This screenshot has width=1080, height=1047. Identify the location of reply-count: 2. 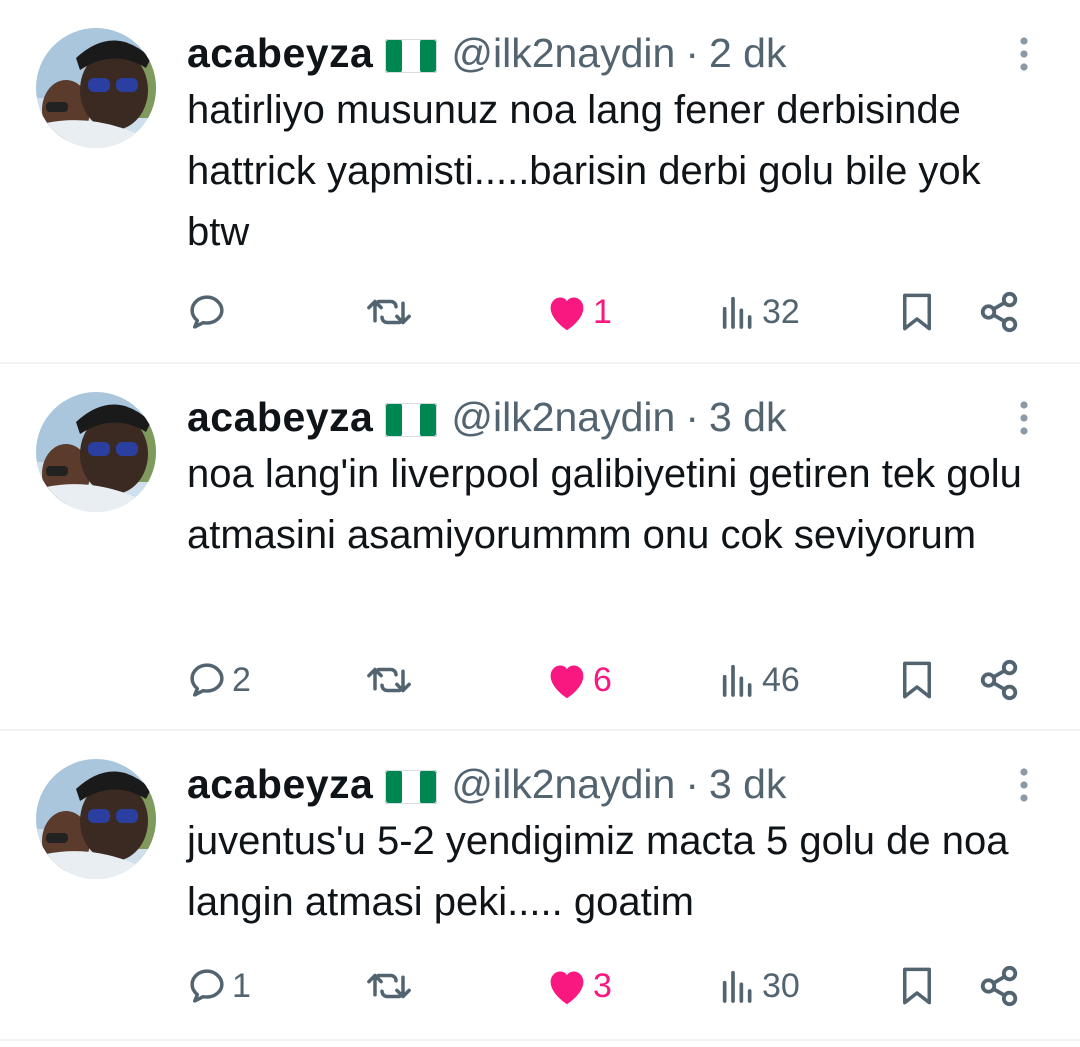
(241, 679).